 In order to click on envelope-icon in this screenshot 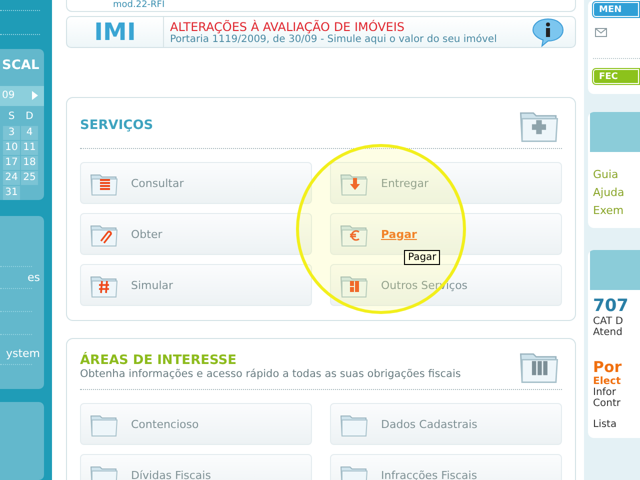, I will do `click(601, 32)`.